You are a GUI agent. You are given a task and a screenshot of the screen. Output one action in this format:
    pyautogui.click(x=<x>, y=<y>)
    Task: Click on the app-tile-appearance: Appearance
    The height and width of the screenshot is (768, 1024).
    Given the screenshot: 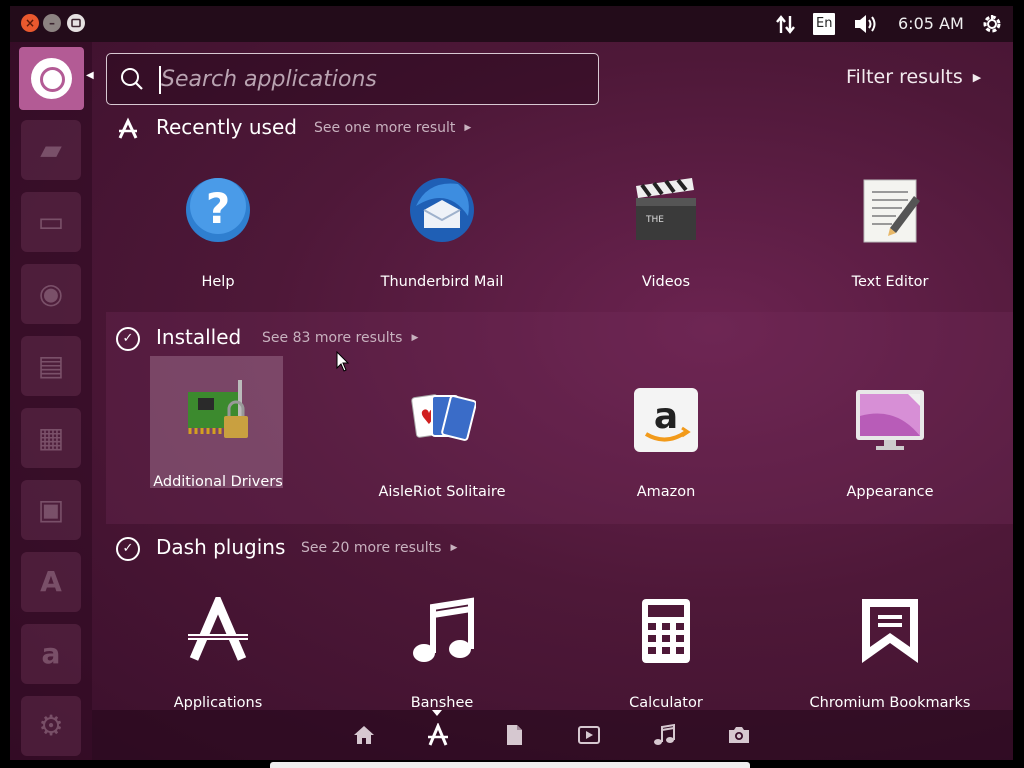 What is the action you would take?
    pyautogui.click(x=890, y=436)
    